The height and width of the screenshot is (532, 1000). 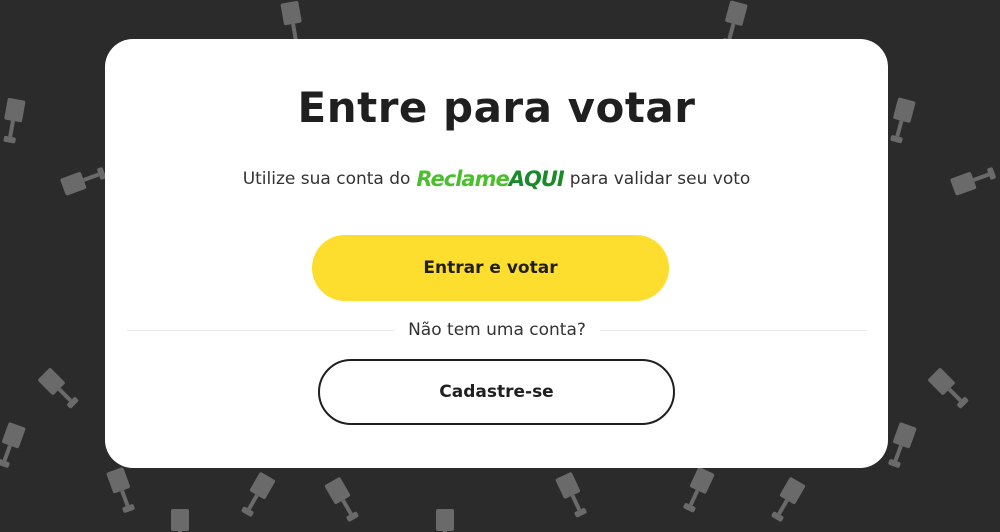 I want to click on brand-aqui: AQUI, so click(x=536, y=179).